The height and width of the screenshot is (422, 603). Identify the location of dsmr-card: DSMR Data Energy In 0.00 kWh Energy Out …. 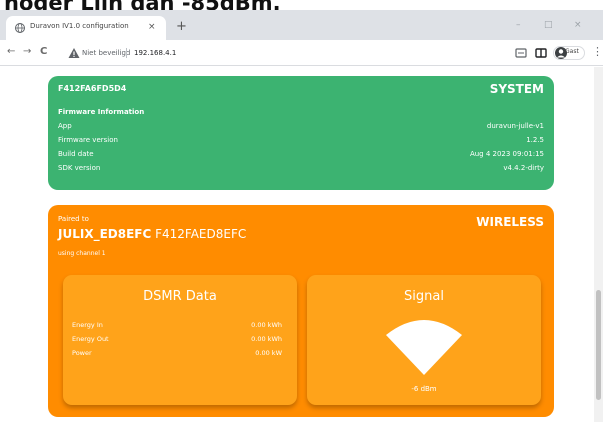
(180, 340).